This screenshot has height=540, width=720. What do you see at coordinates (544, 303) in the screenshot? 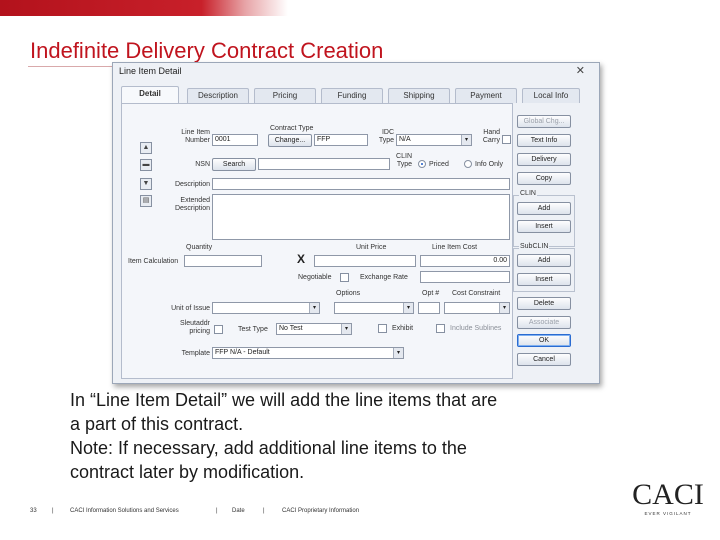
I see `delete-button: Delete` at bounding box center [544, 303].